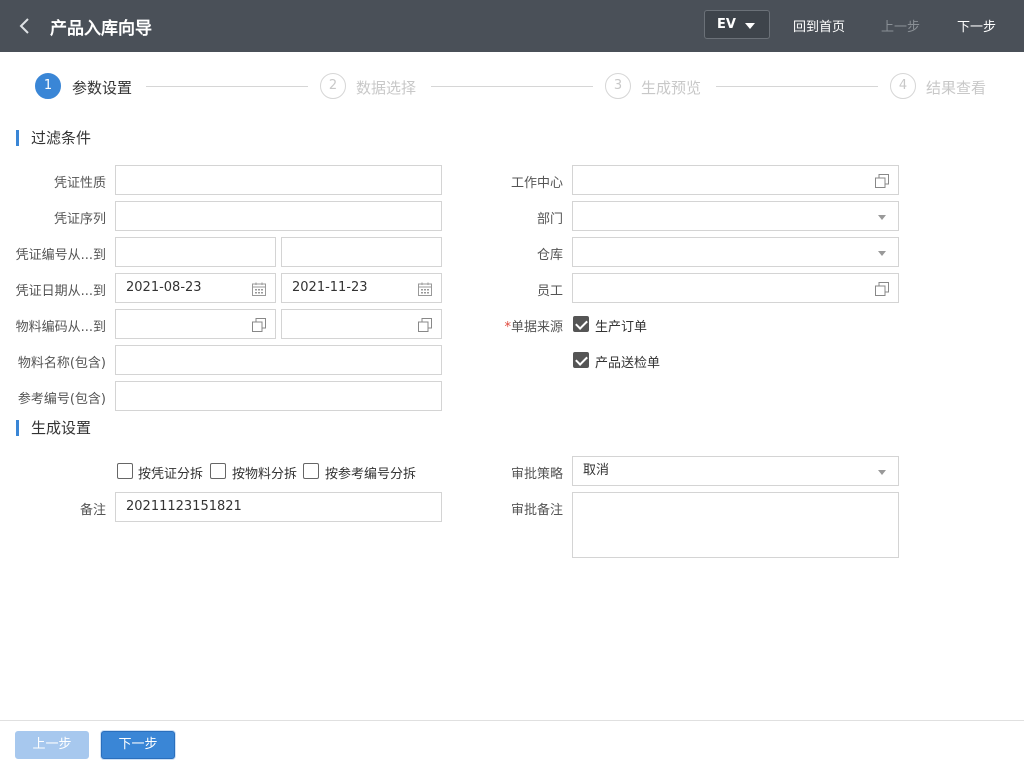  I want to click on voucher-date-from-value: 2021-08-23, so click(164, 287).